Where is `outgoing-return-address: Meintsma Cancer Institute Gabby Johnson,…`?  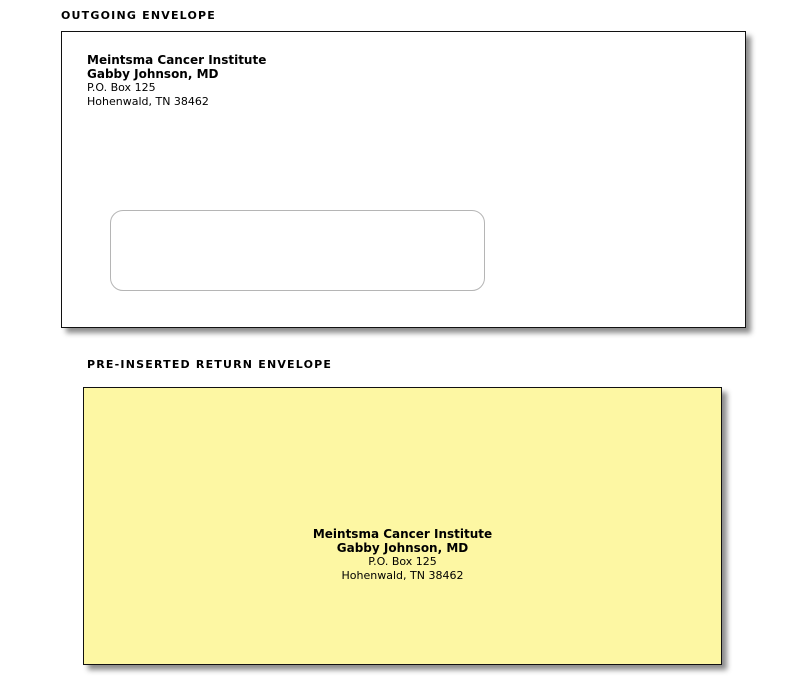 outgoing-return-address: Meintsma Cancer Institute Gabby Johnson,… is located at coordinates (176, 80).